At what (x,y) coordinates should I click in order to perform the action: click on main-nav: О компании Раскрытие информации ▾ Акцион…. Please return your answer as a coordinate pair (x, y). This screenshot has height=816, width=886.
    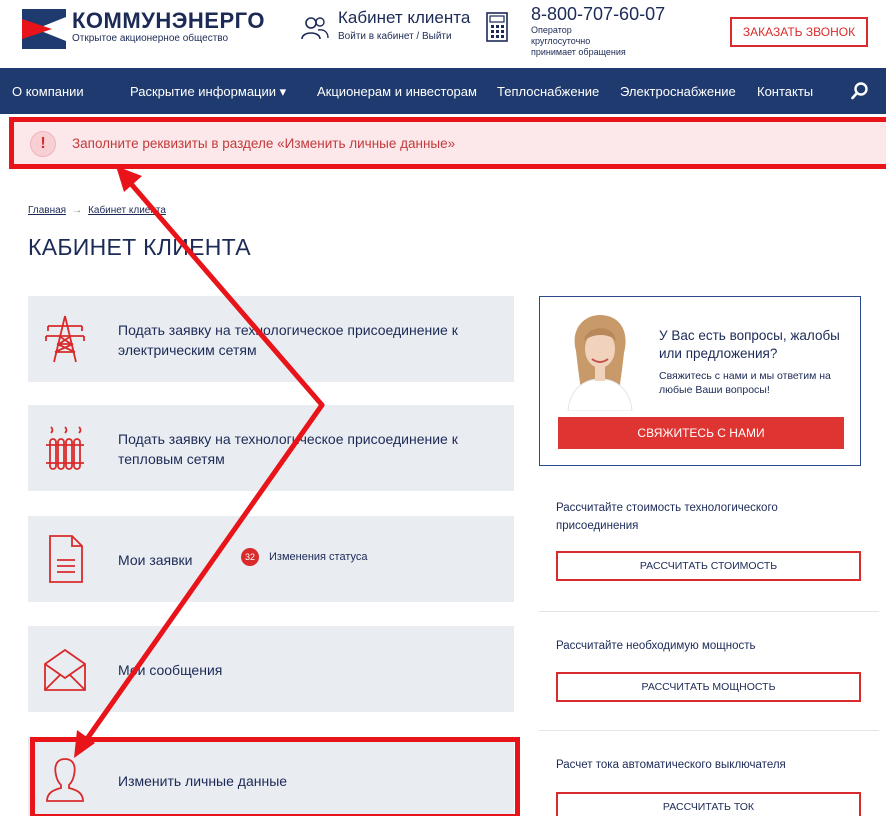
    Looking at the image, I should click on (443, 91).